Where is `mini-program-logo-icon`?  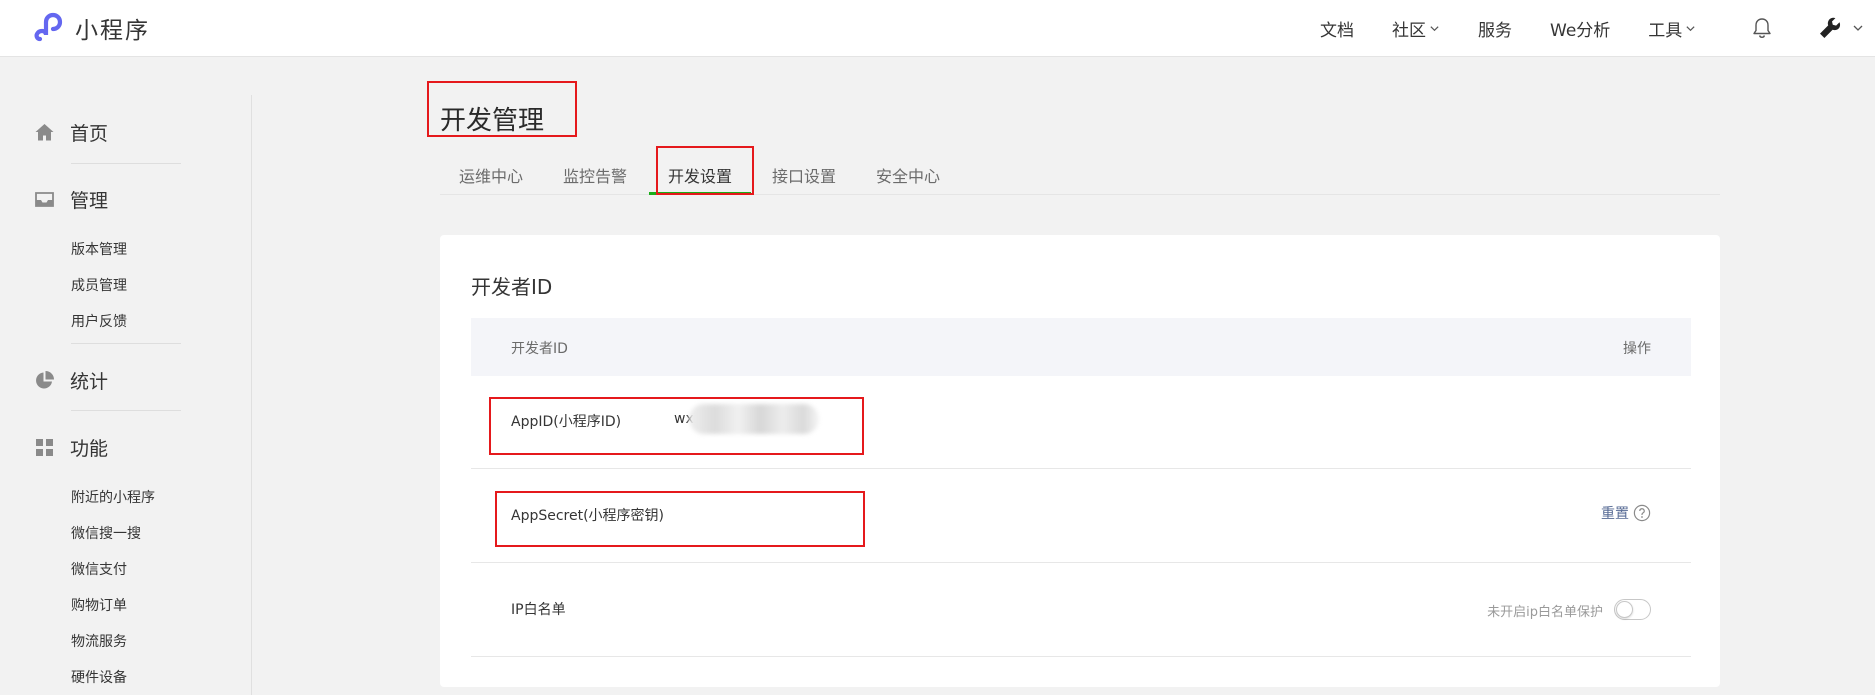
mini-program-logo-icon is located at coordinates (48, 27).